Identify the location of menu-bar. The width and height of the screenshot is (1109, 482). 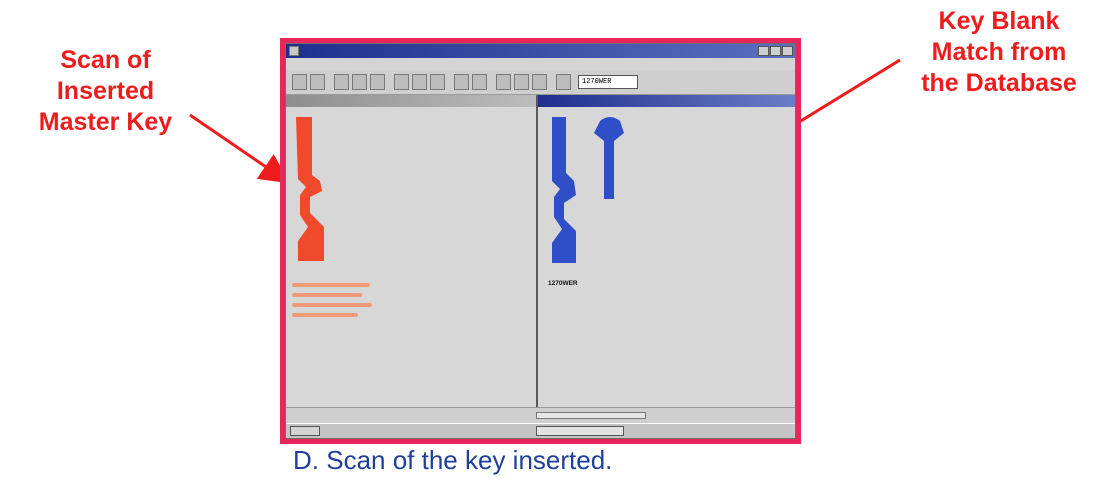
(540, 64).